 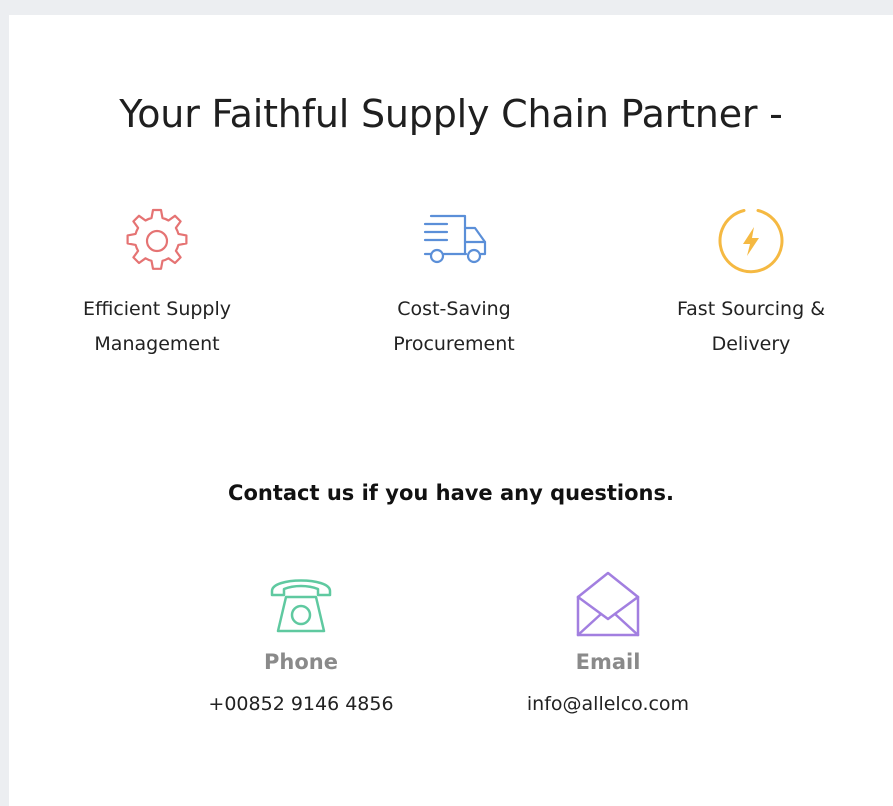 I want to click on feature-label-line1: Efficient Supply, so click(x=157, y=309).